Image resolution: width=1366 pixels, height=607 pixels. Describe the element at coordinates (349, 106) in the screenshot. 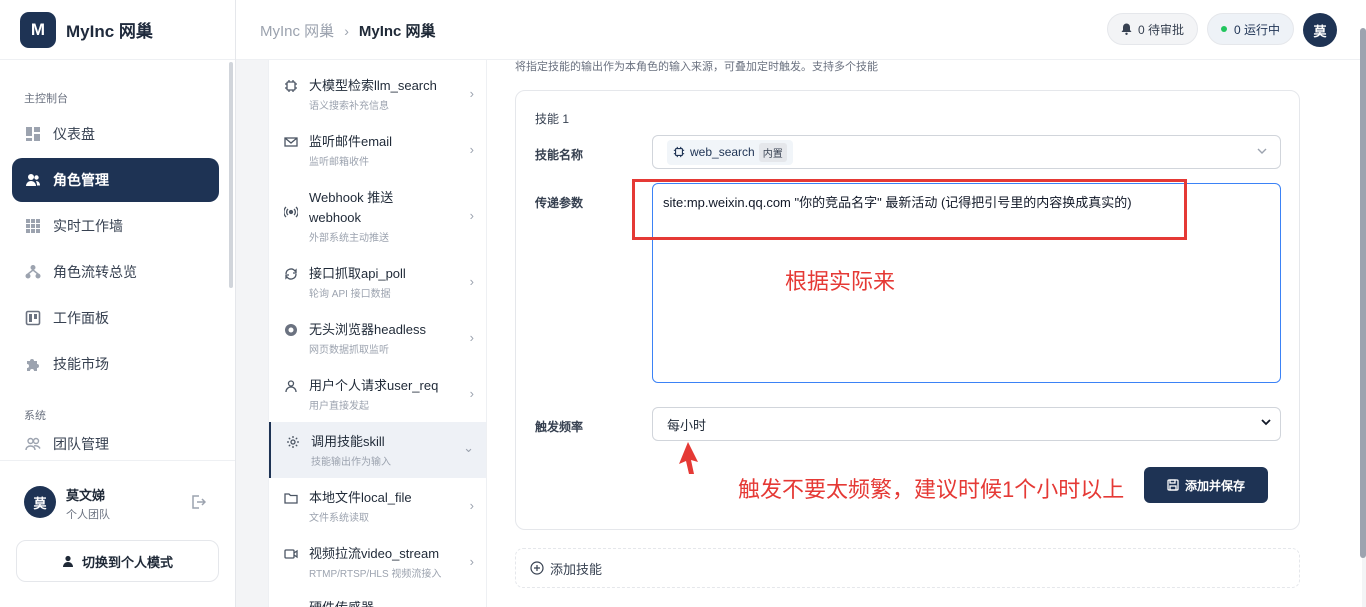

I see `item-sub: 语义搜索补充信息` at that location.